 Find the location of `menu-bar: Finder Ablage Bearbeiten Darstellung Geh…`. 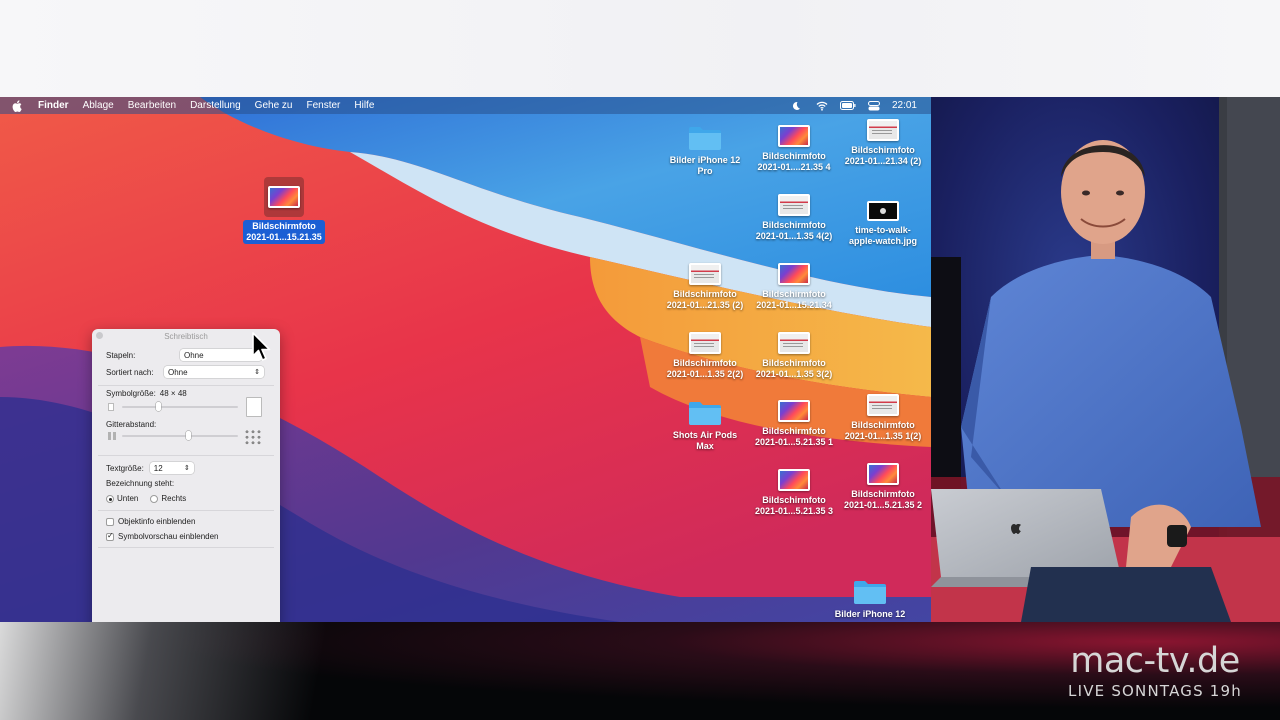

menu-bar: Finder Ablage Bearbeiten Darstellung Geh… is located at coordinates (465, 105).